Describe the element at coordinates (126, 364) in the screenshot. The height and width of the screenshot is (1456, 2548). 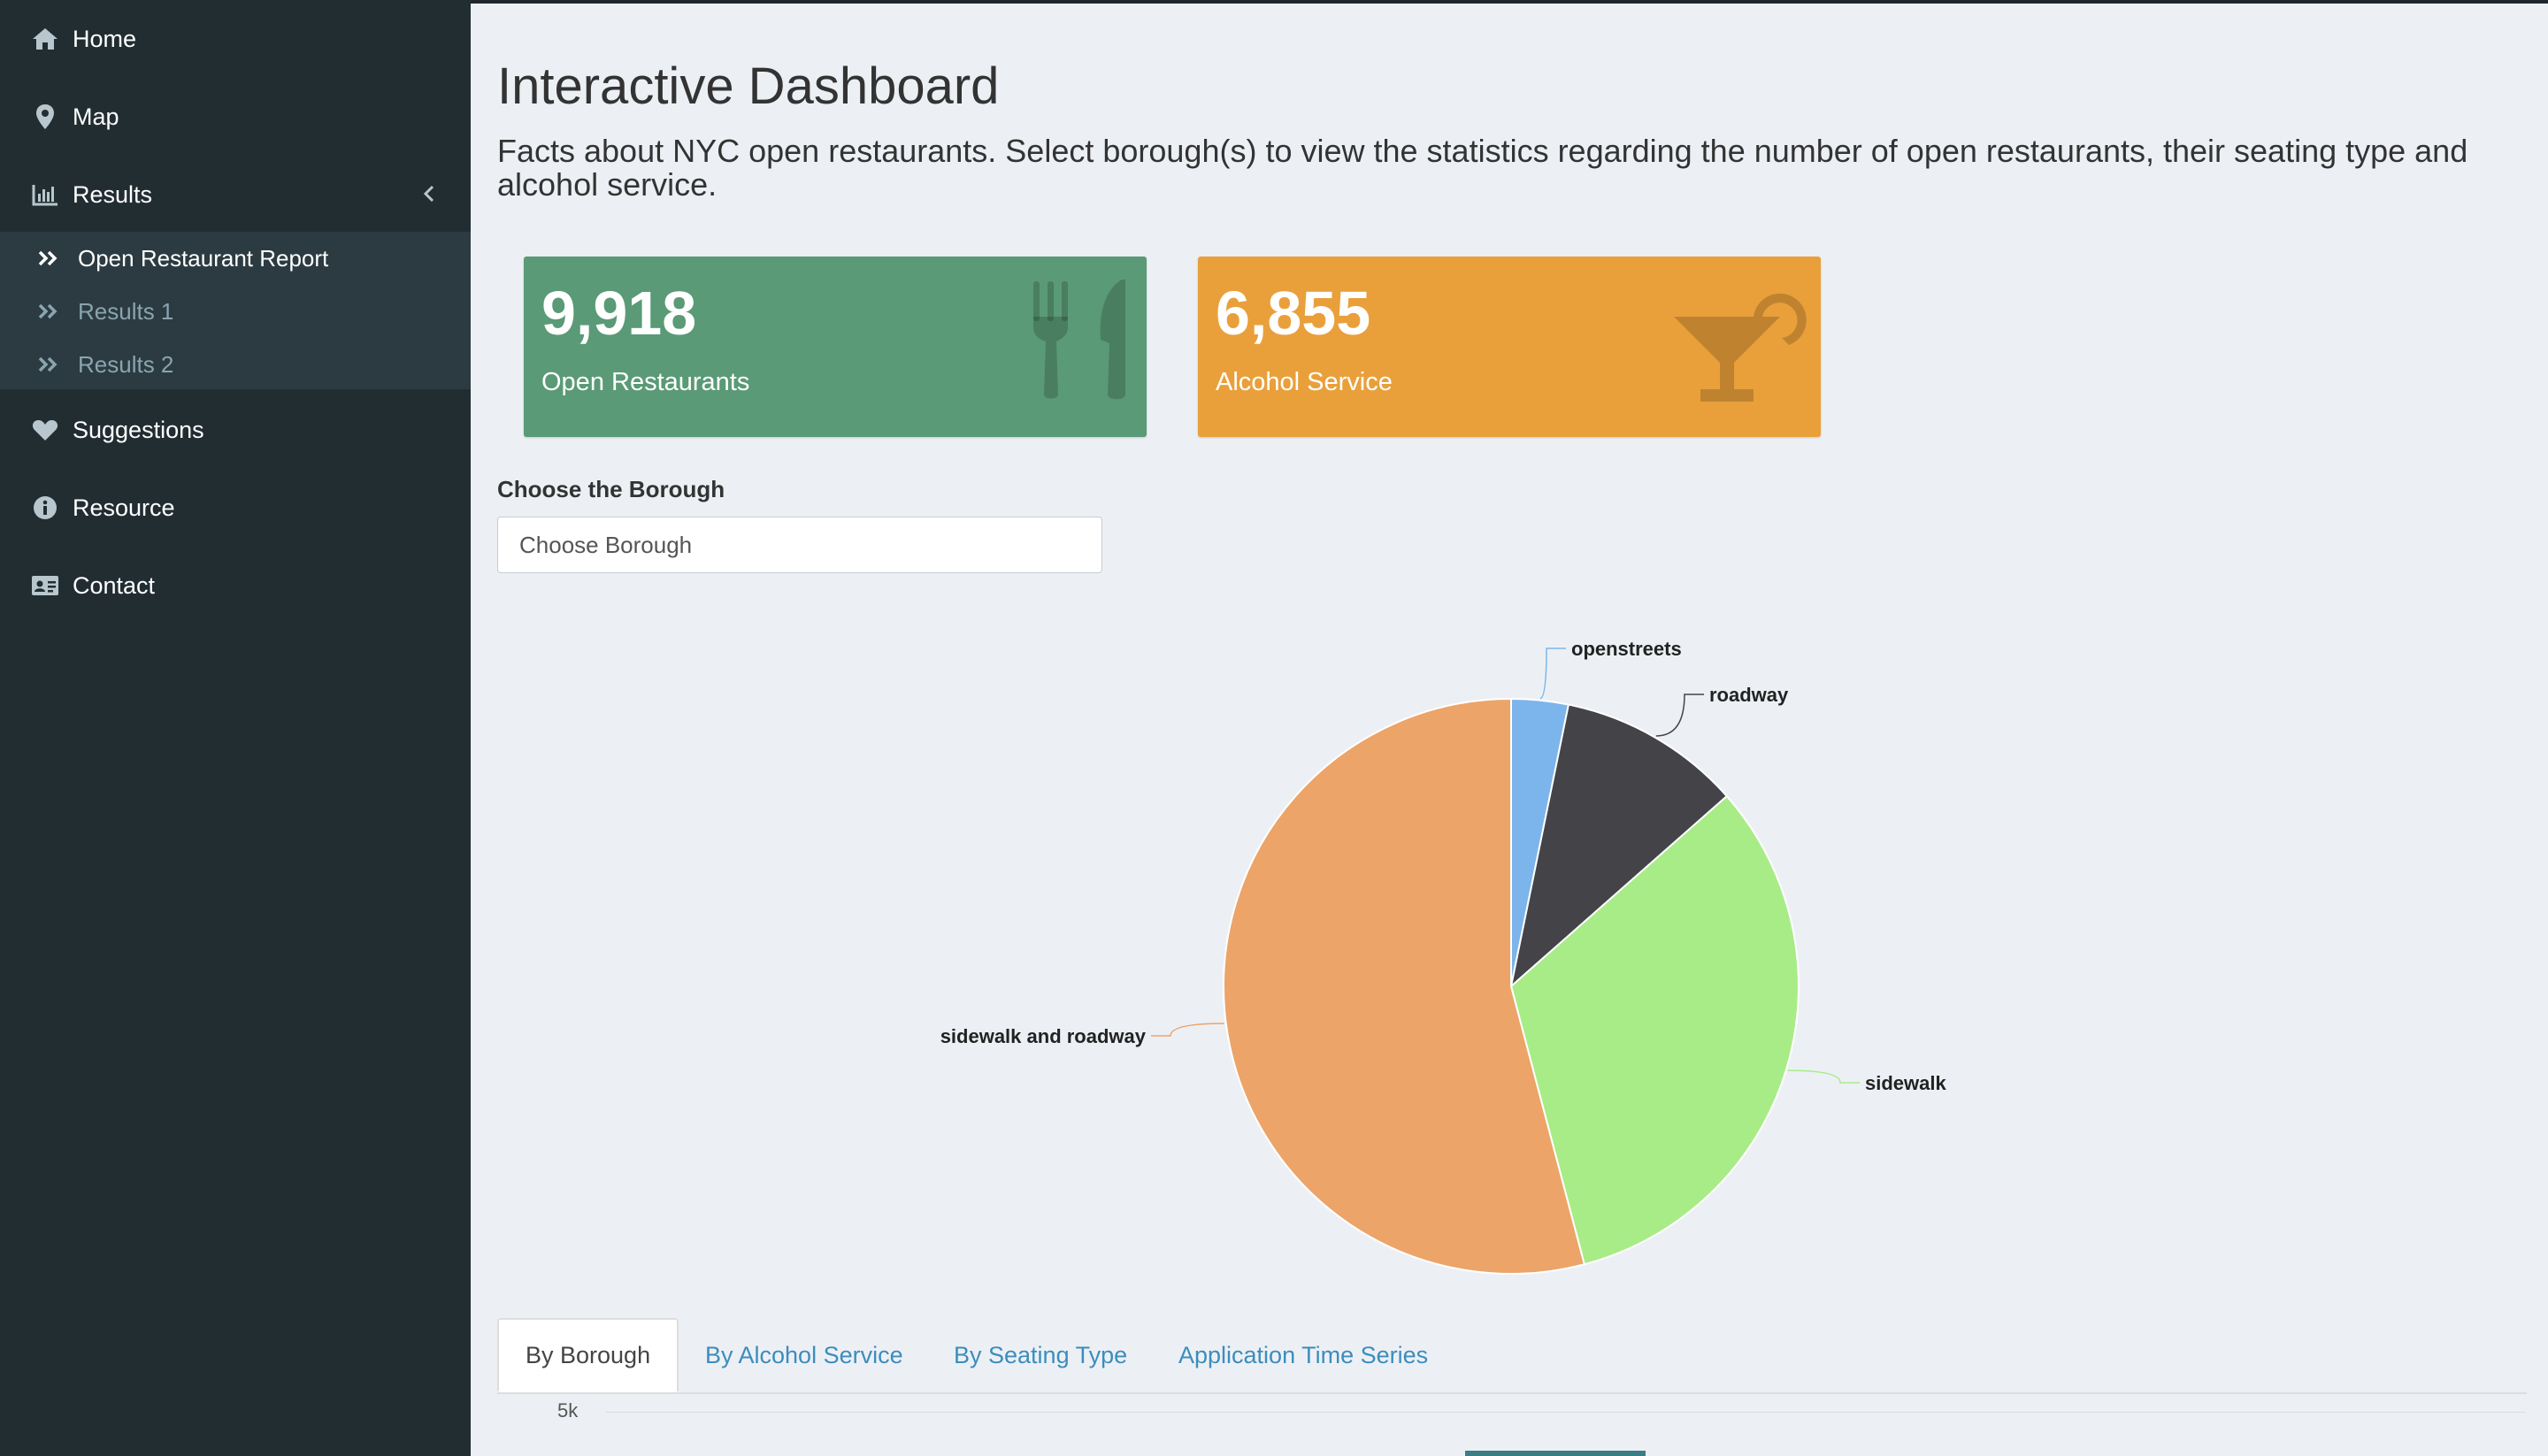
I see `submenu-item-label: Results 2` at that location.